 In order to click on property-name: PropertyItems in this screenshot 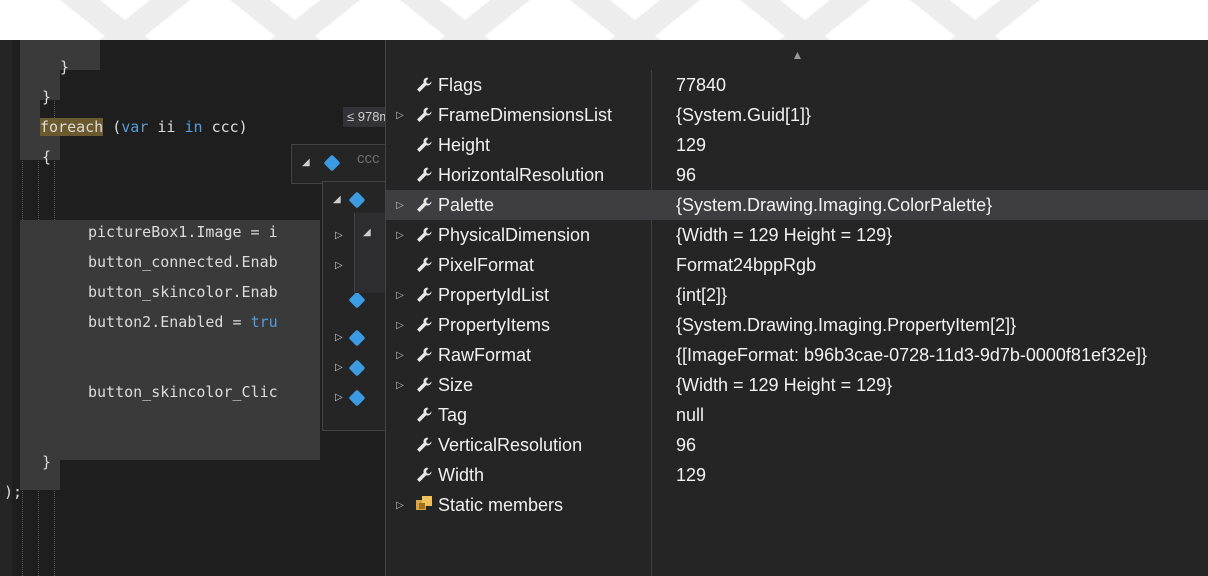, I will do `click(494, 324)`.